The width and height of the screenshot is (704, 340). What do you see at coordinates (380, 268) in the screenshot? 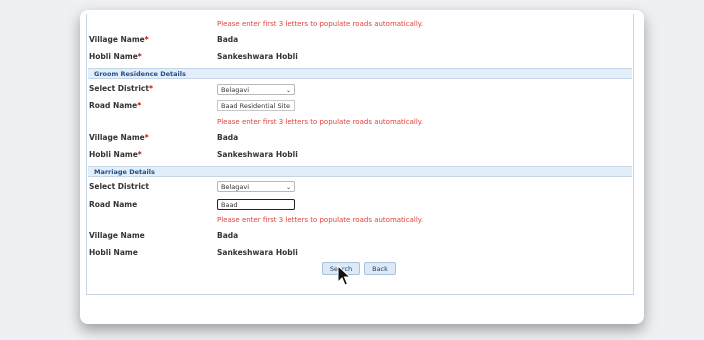
I see `back-button: Back` at bounding box center [380, 268].